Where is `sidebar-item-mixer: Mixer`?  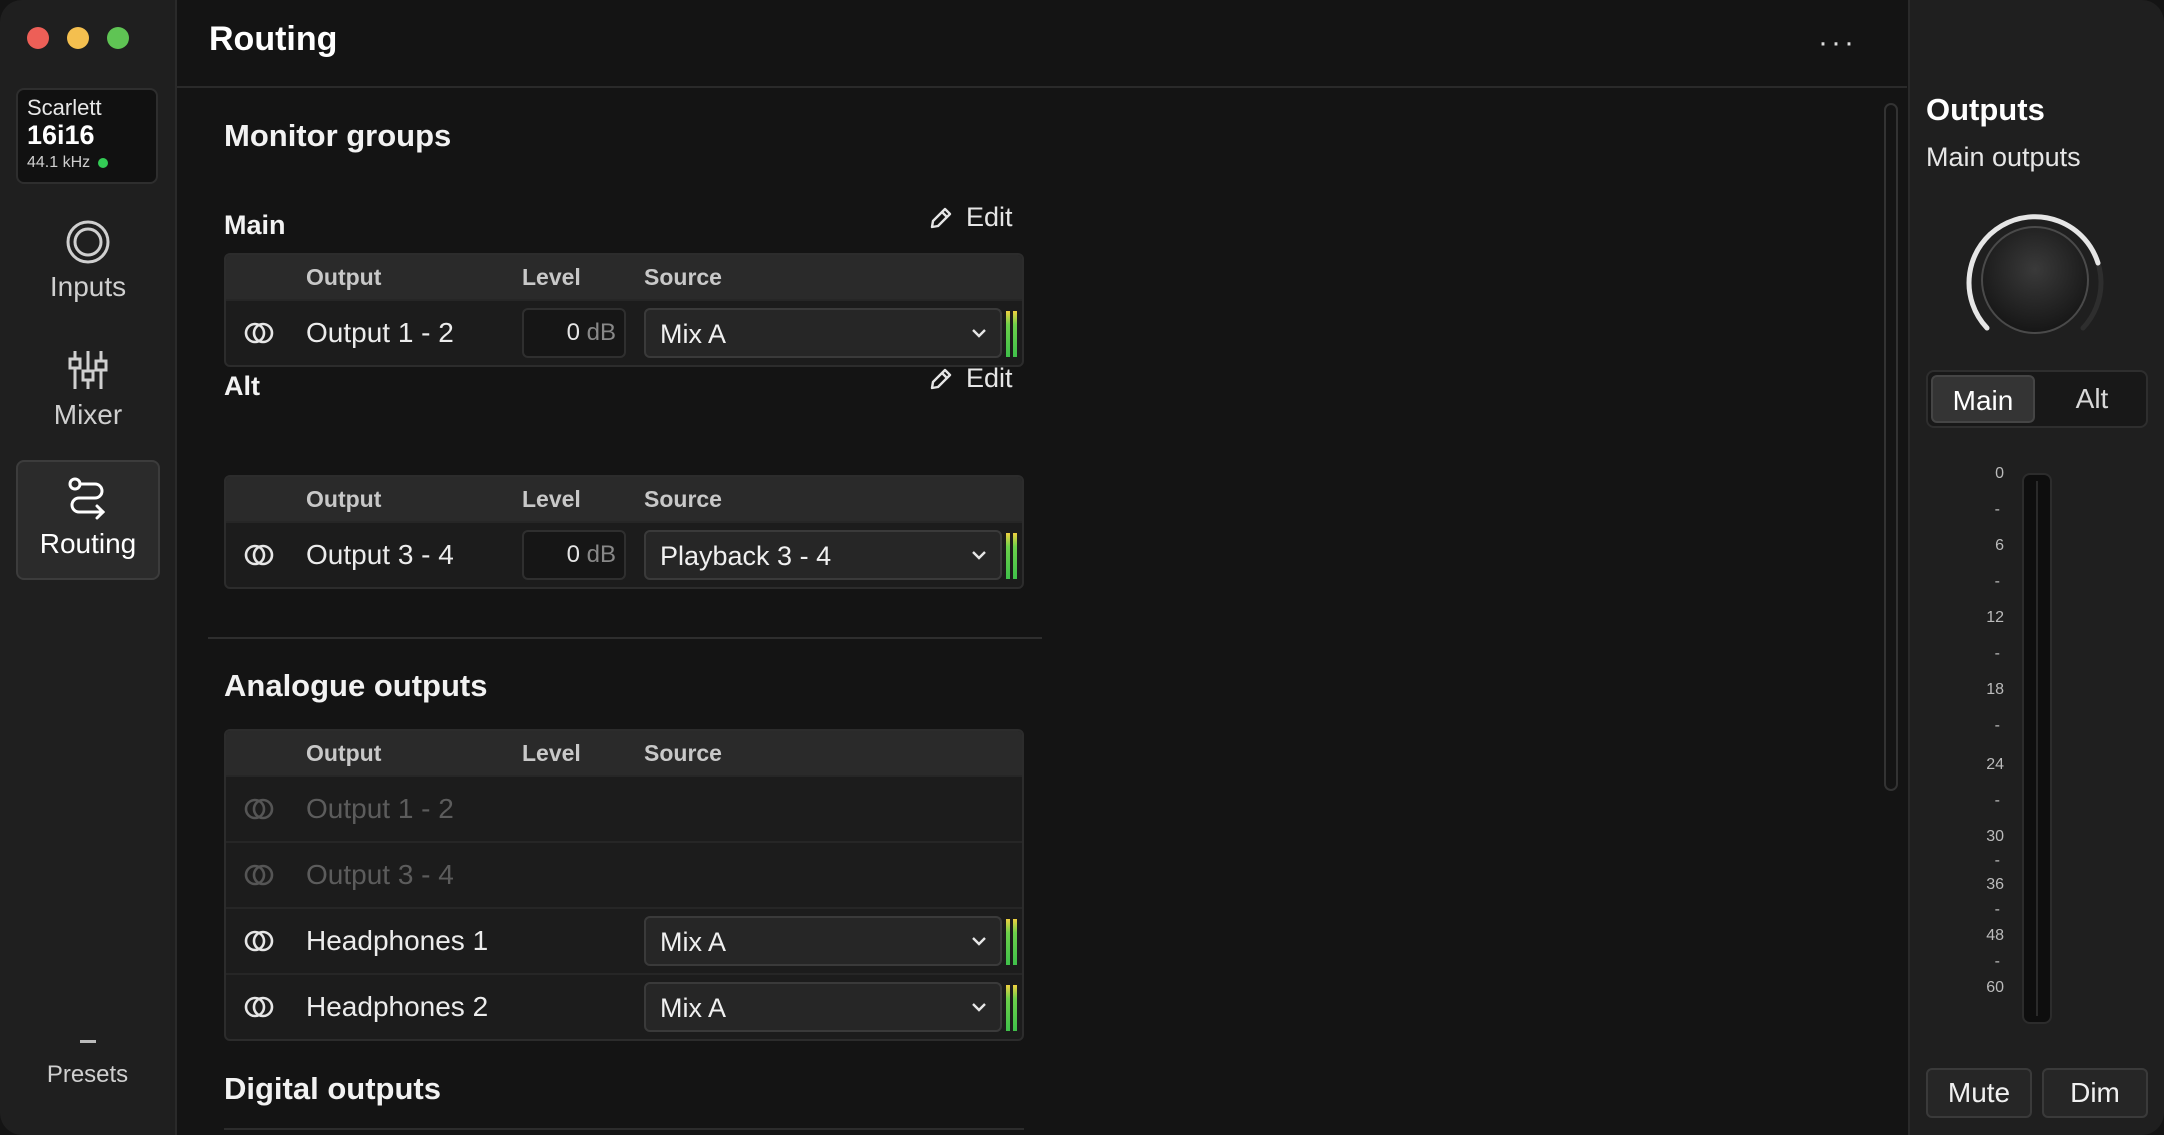 sidebar-item-mixer: Mixer is located at coordinates (88, 393).